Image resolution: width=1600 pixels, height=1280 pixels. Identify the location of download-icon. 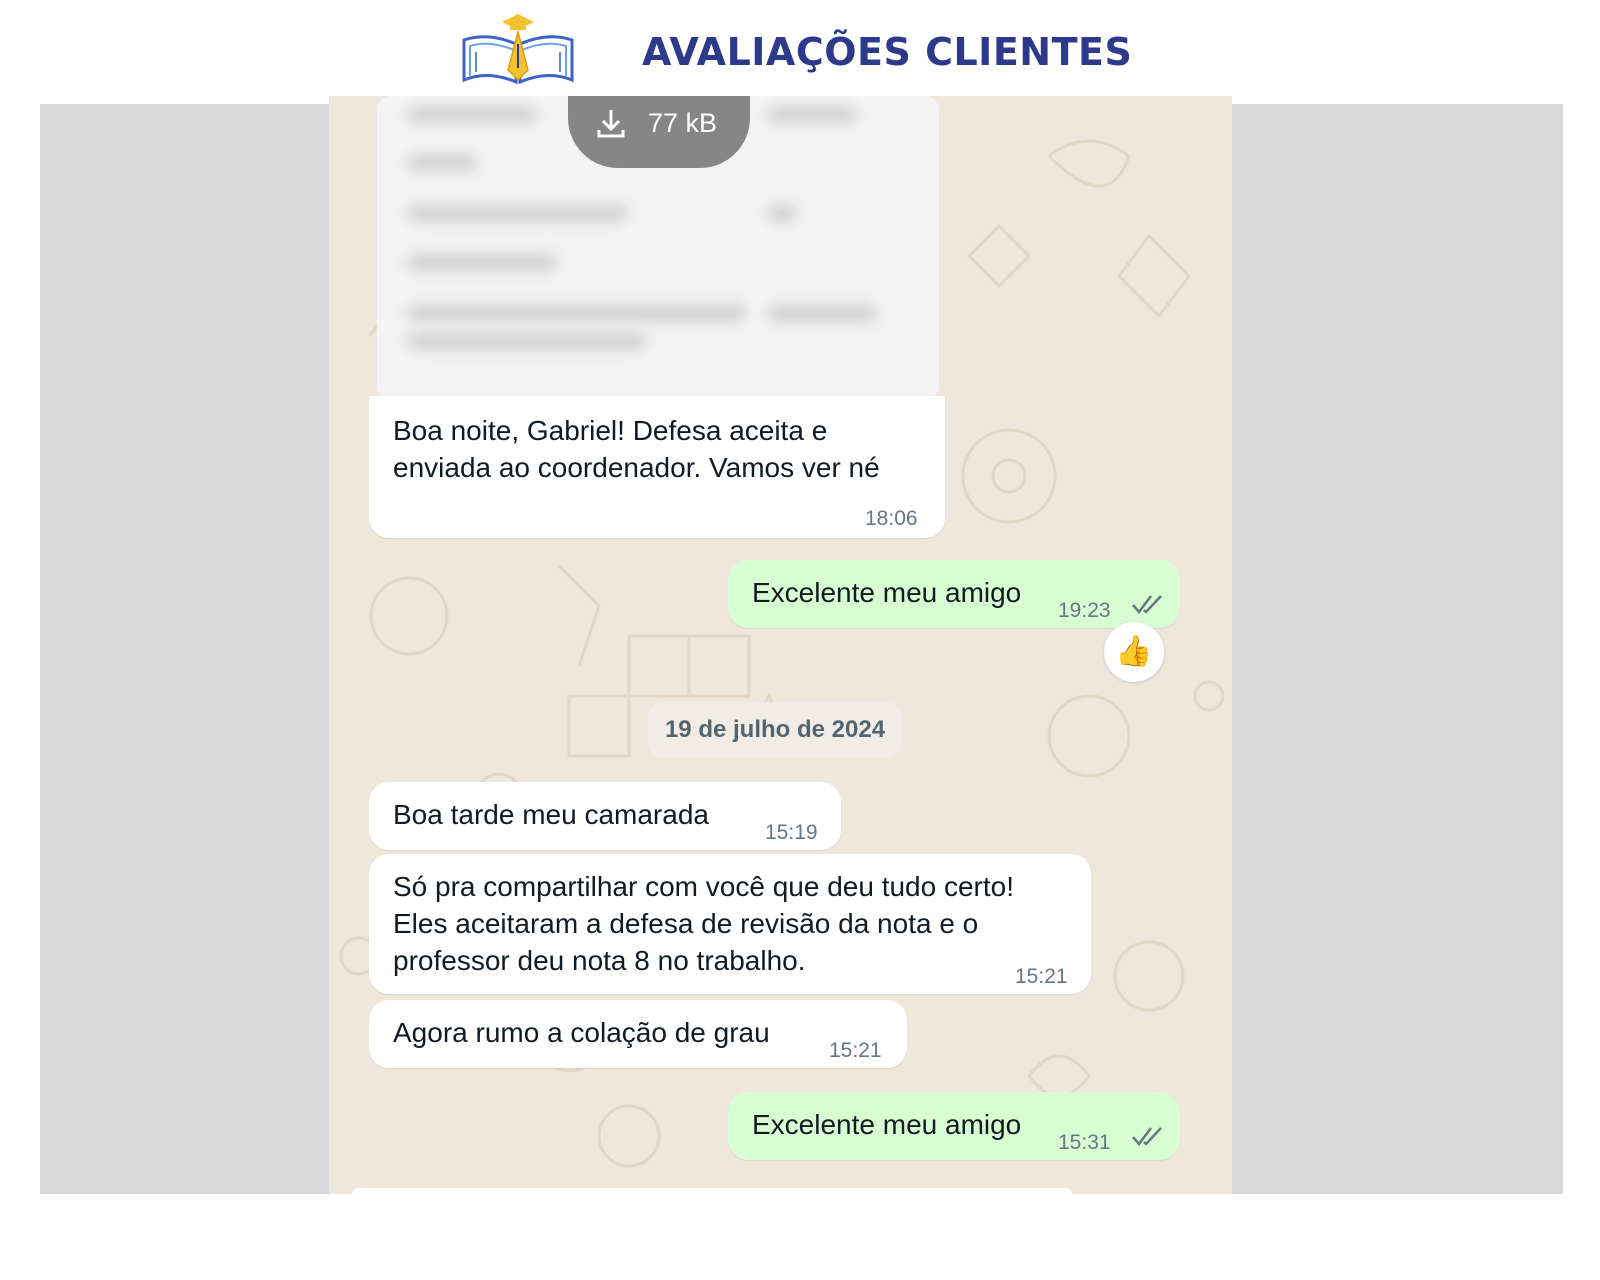
(611, 124).